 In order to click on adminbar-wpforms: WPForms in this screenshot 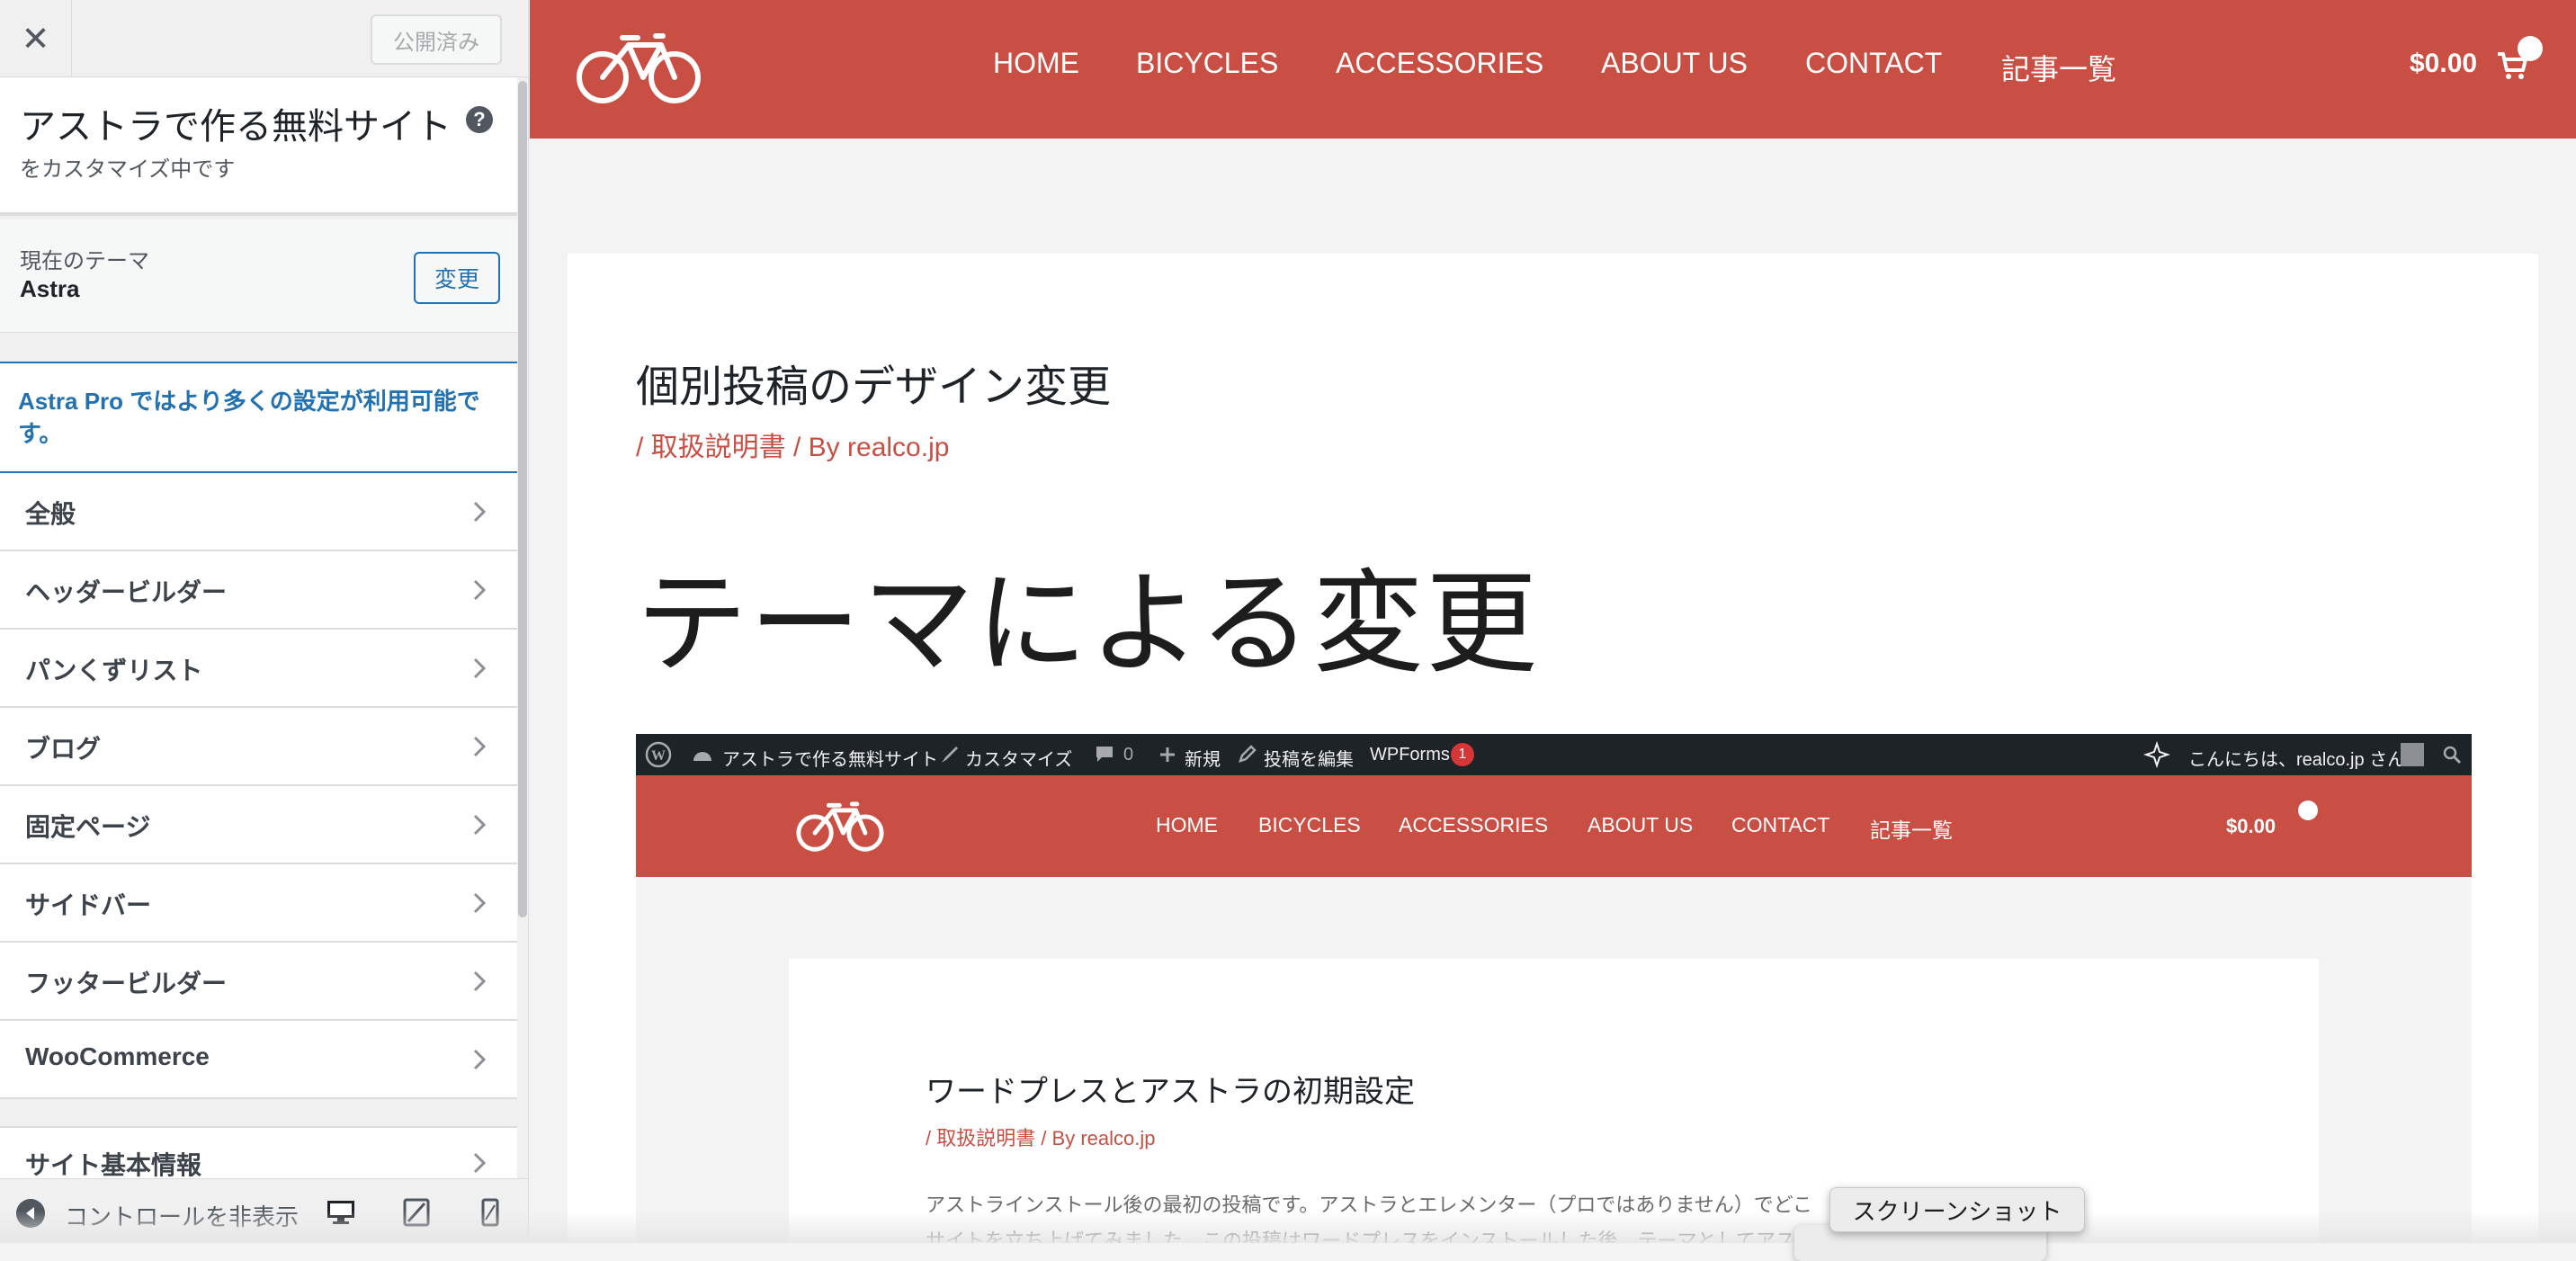, I will do `click(1410, 755)`.